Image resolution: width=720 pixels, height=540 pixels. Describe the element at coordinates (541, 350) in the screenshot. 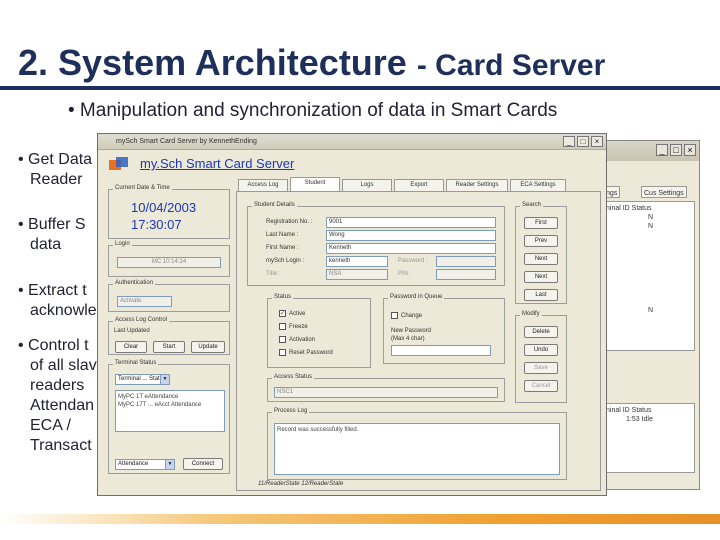

I see `undo-button: Undo` at that location.